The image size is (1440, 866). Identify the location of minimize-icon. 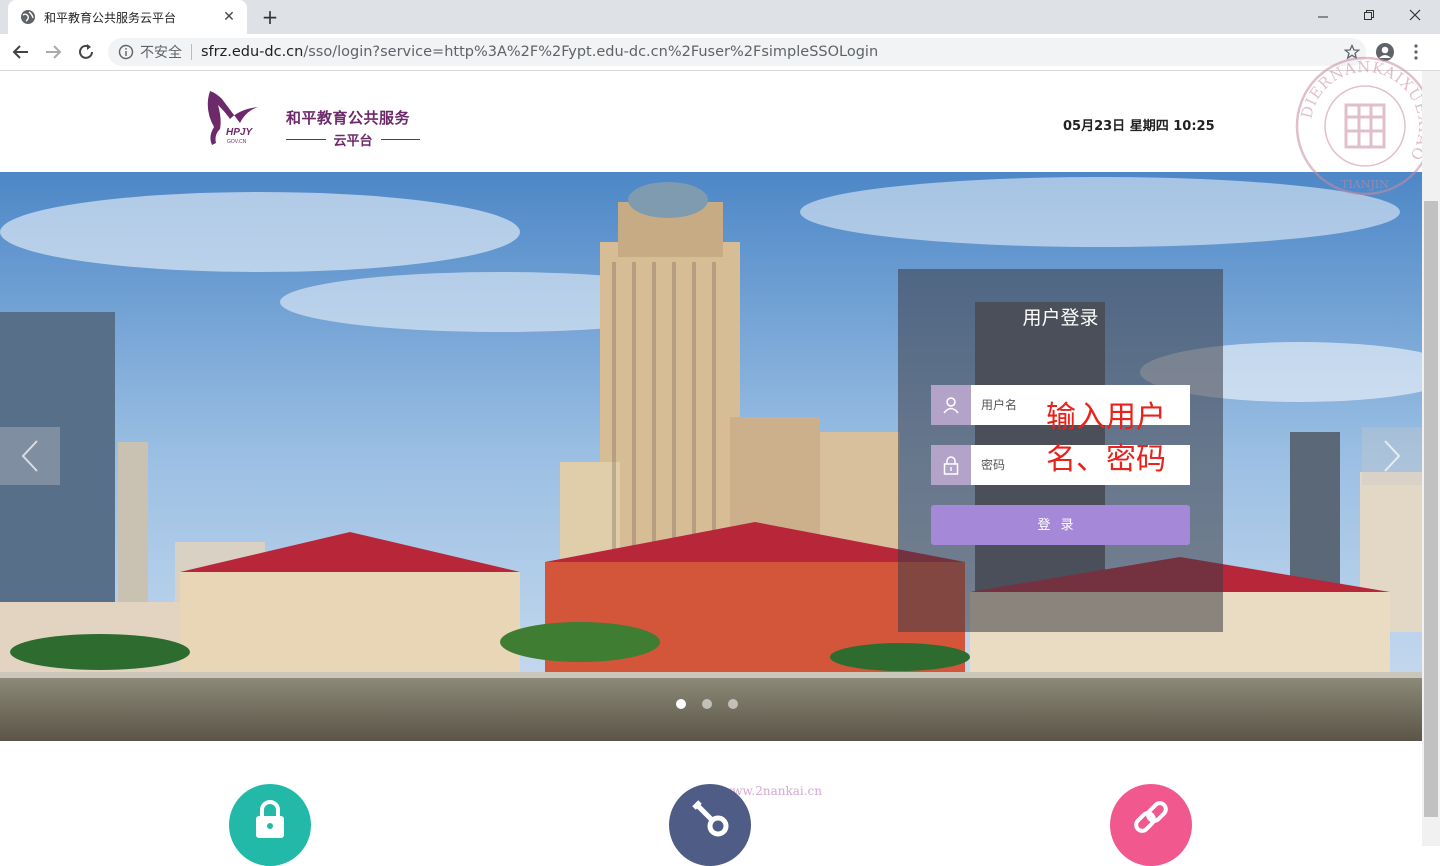
(1323, 17).